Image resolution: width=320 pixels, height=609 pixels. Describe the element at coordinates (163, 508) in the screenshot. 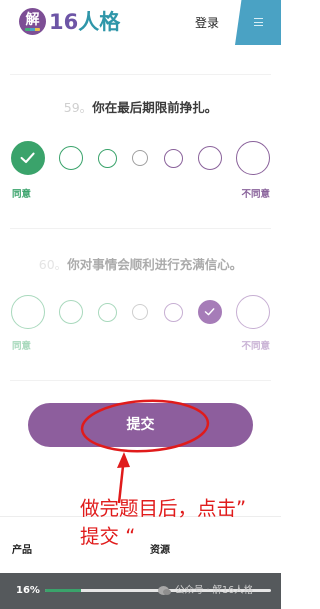

I see `annotation-text-line1: 做完题目后，点击”` at that location.